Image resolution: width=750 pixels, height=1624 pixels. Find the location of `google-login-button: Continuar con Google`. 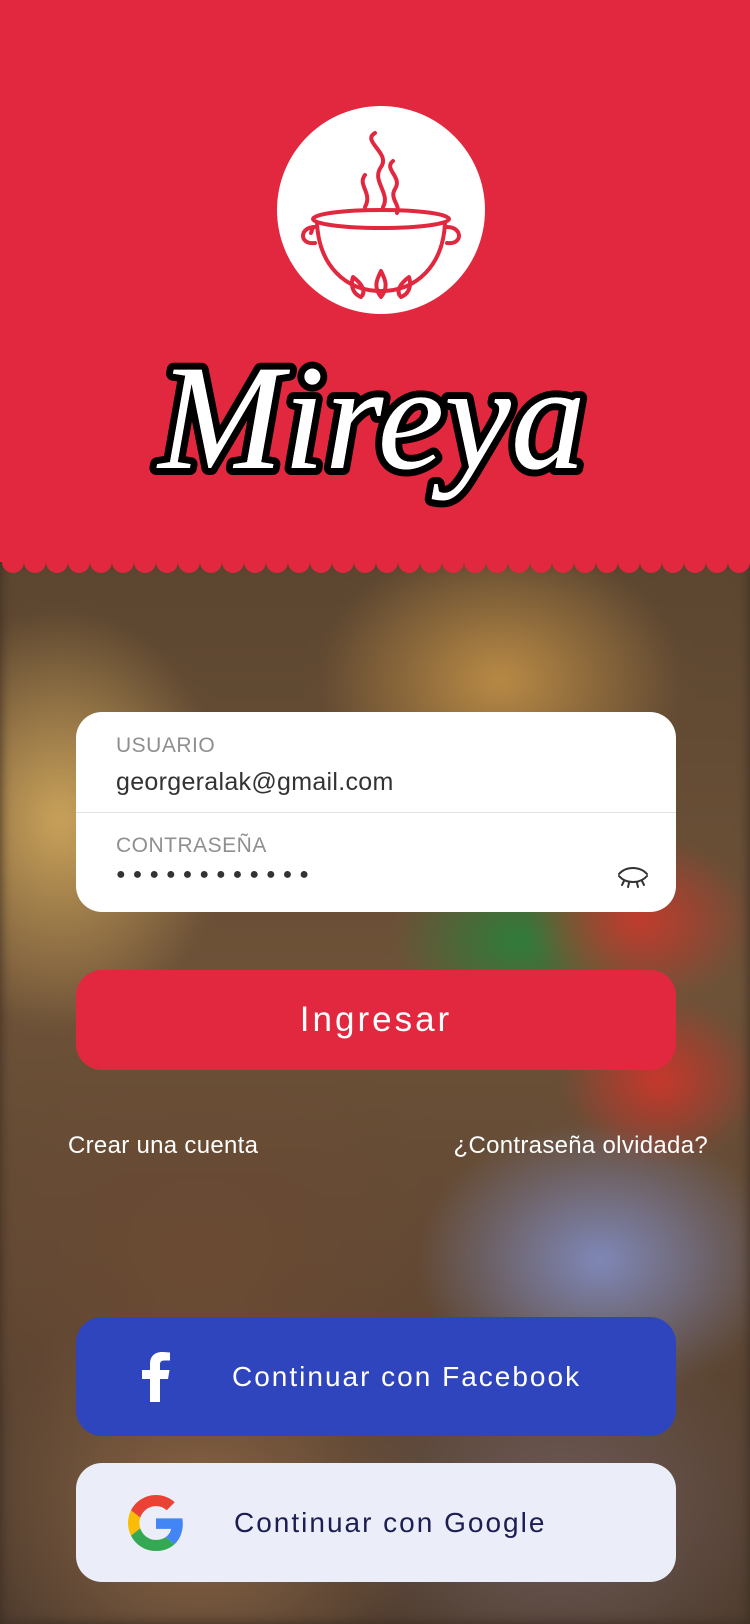

google-login-button: Continuar con Google is located at coordinates (376, 1522).